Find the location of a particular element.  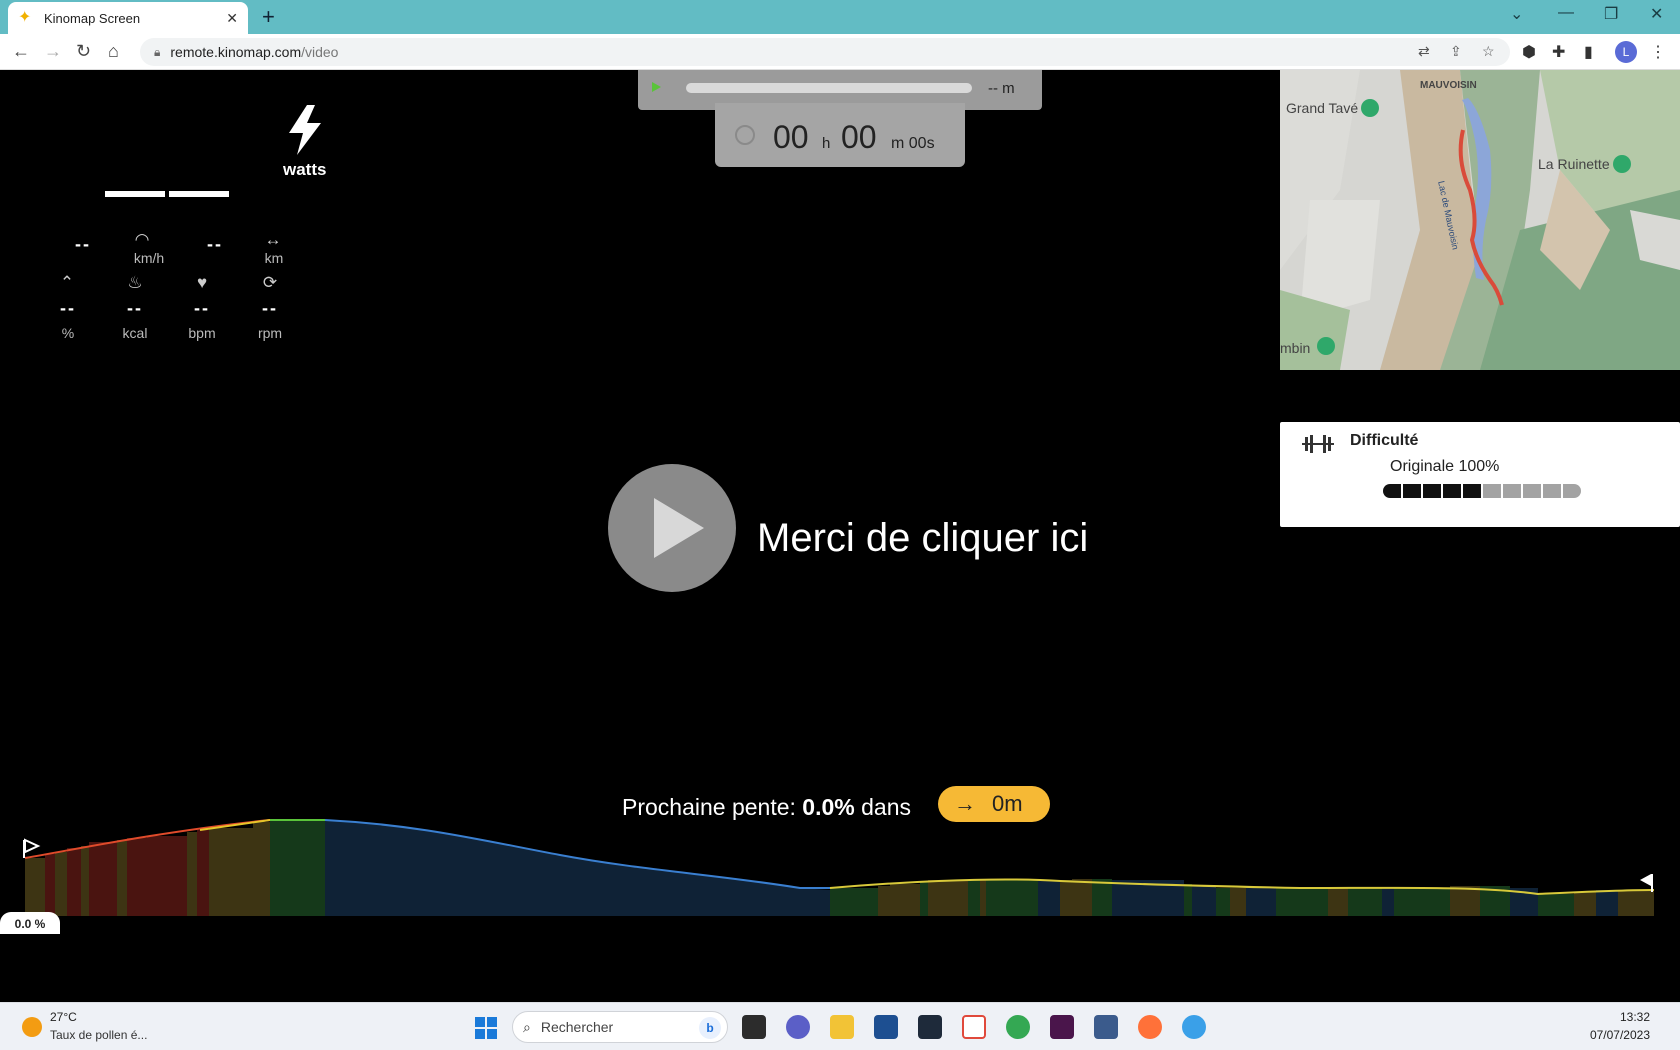

chrome-icon is located at coordinates (1018, 1027).